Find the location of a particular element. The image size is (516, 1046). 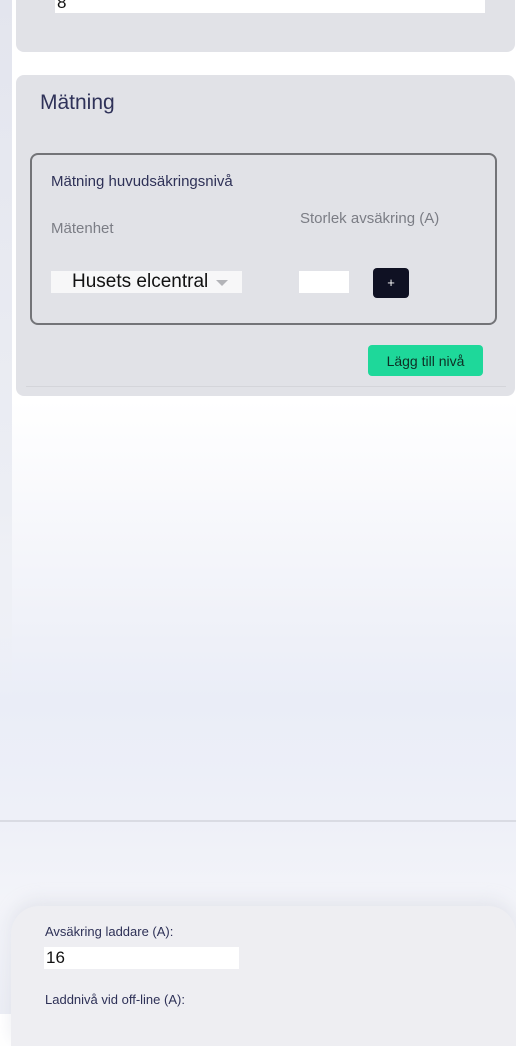

section-divider is located at coordinates (258, 821).